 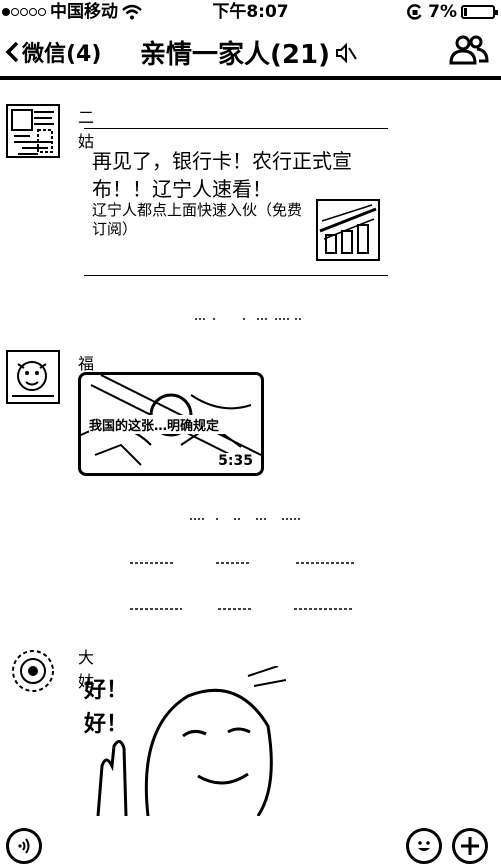 I want to click on group-members-icon, so click(x=469, y=50).